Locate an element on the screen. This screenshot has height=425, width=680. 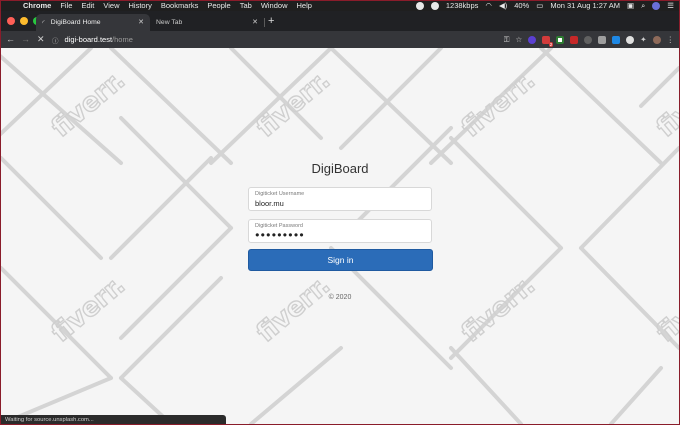
battery-percent: 40% is located at coordinates (521, 5).